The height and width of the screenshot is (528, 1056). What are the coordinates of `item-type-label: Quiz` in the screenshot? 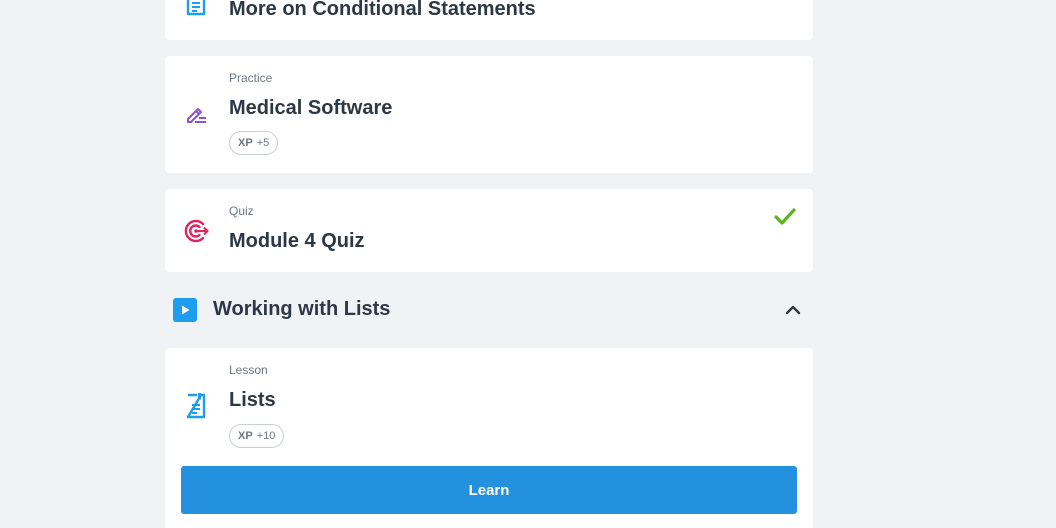 It's located at (241, 211).